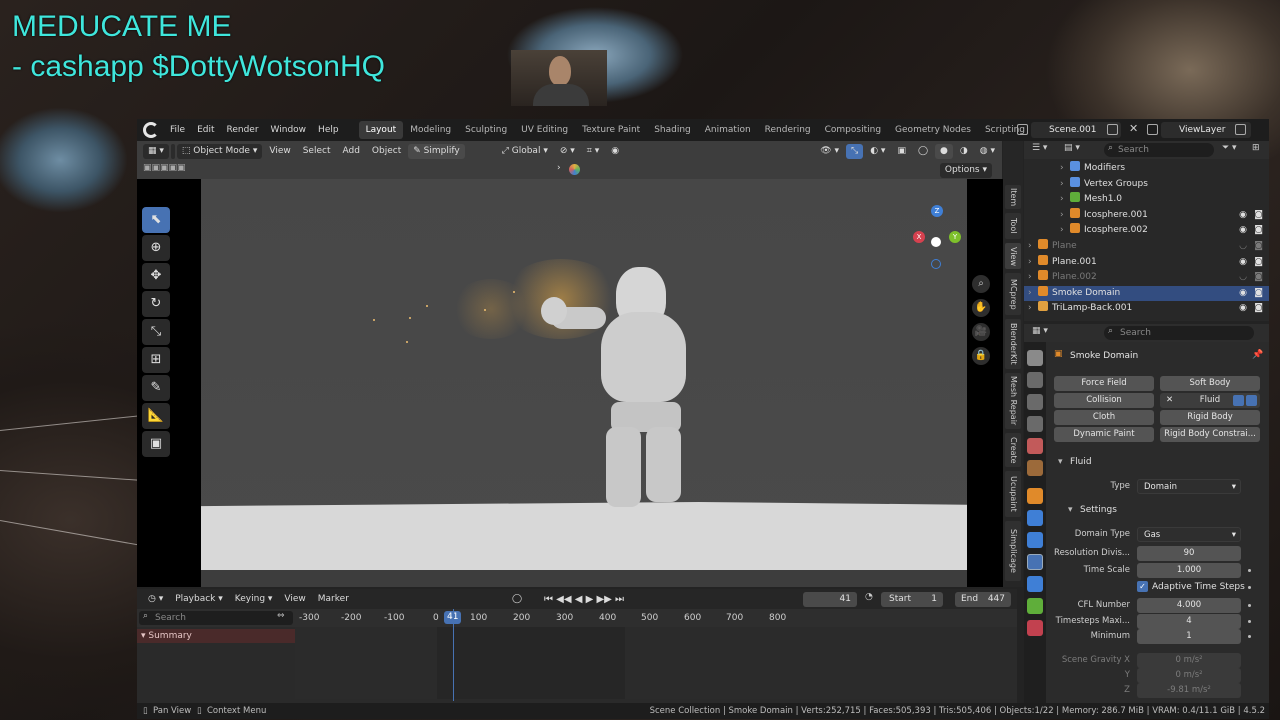  What do you see at coordinates (1013, 450) in the screenshot?
I see `tab-create: Create` at bounding box center [1013, 450].